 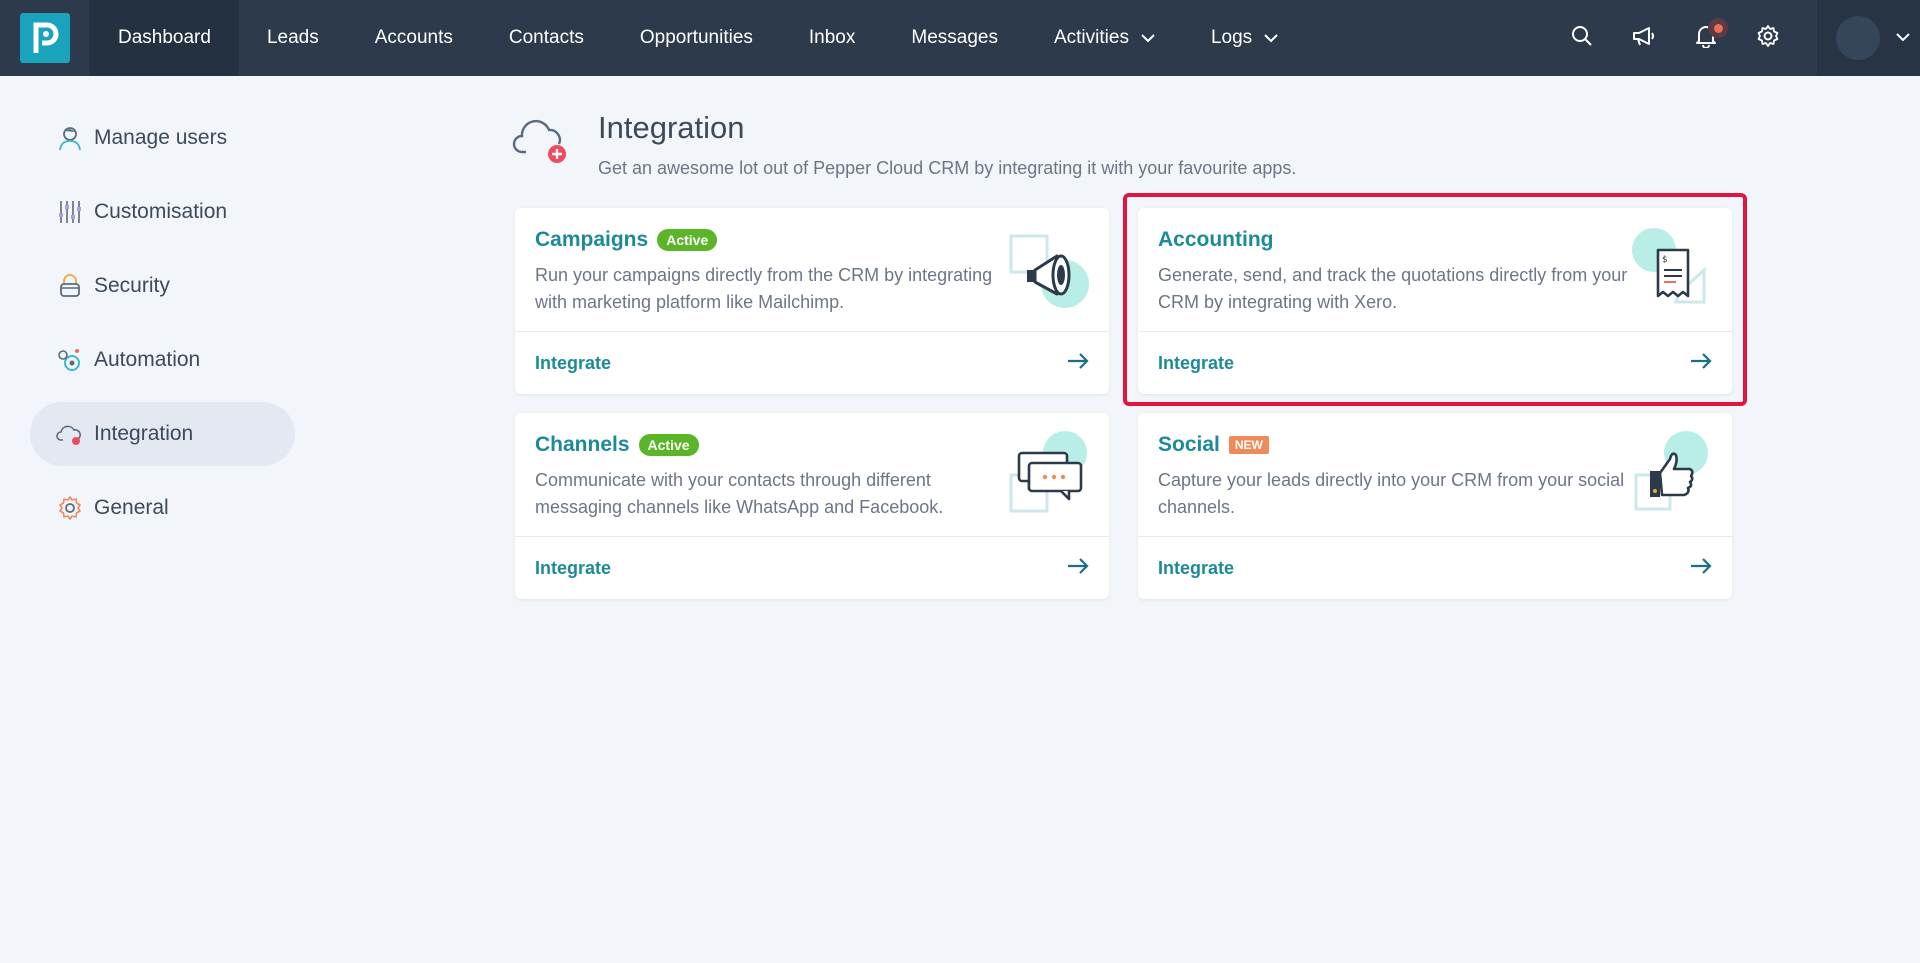 I want to click on nav-messages: Messages, so click(x=954, y=38).